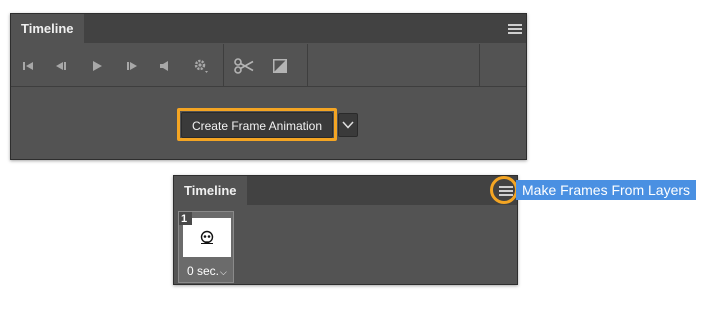  I want to click on previous-frame-icon, so click(61, 66).